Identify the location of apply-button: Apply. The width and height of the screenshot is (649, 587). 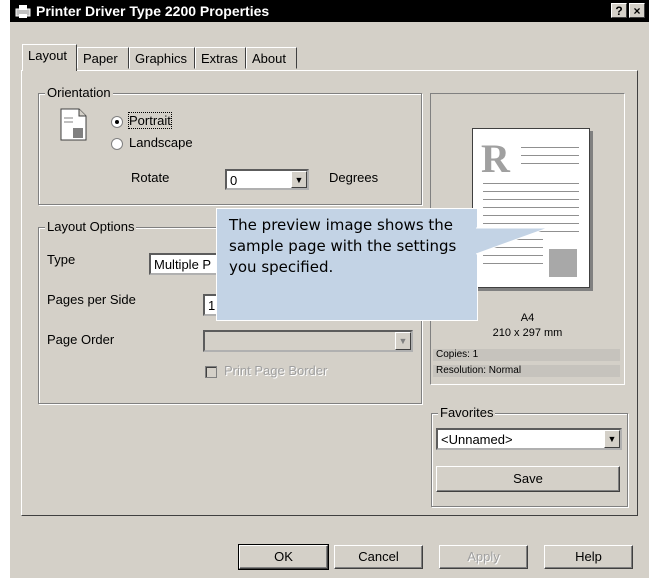
(483, 557).